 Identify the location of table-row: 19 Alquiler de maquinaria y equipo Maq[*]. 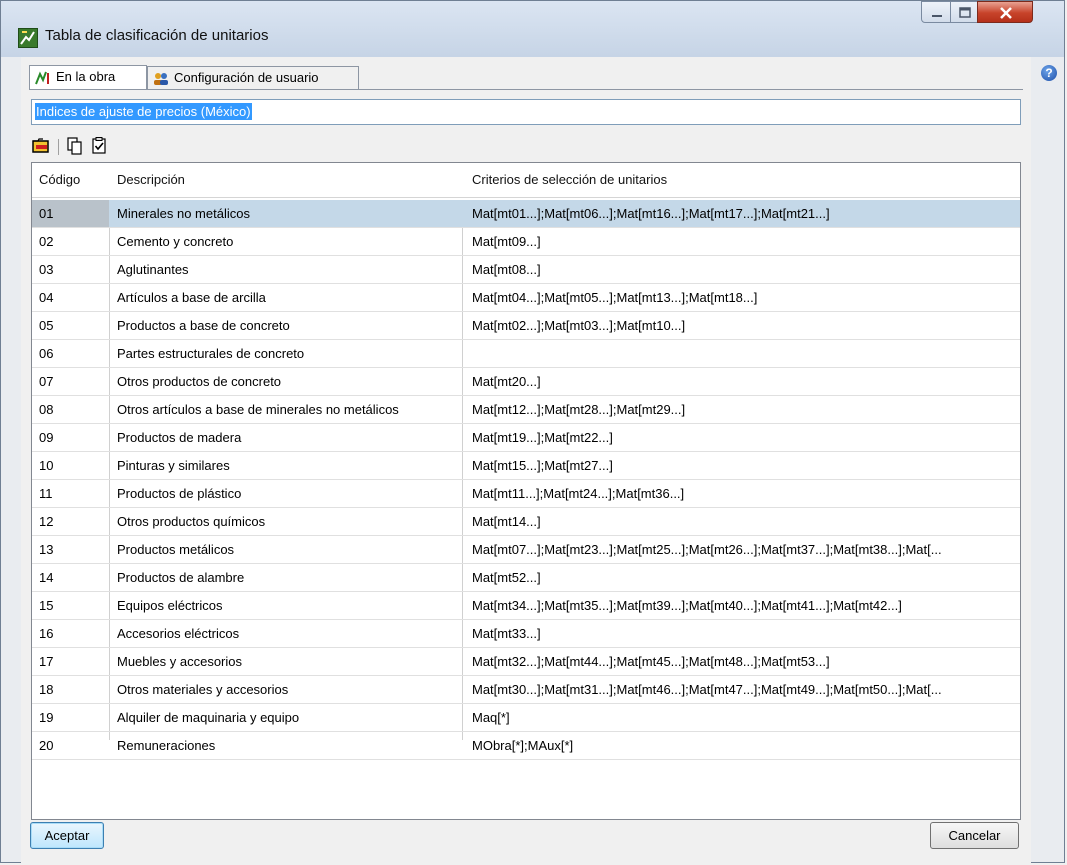
(526, 718).